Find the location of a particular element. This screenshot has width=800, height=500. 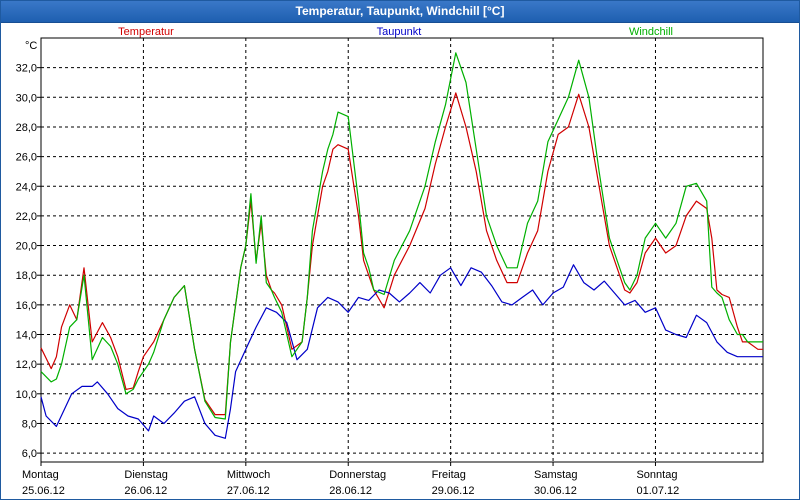

y-tick-label: 14,0 is located at coordinates (26, 336).